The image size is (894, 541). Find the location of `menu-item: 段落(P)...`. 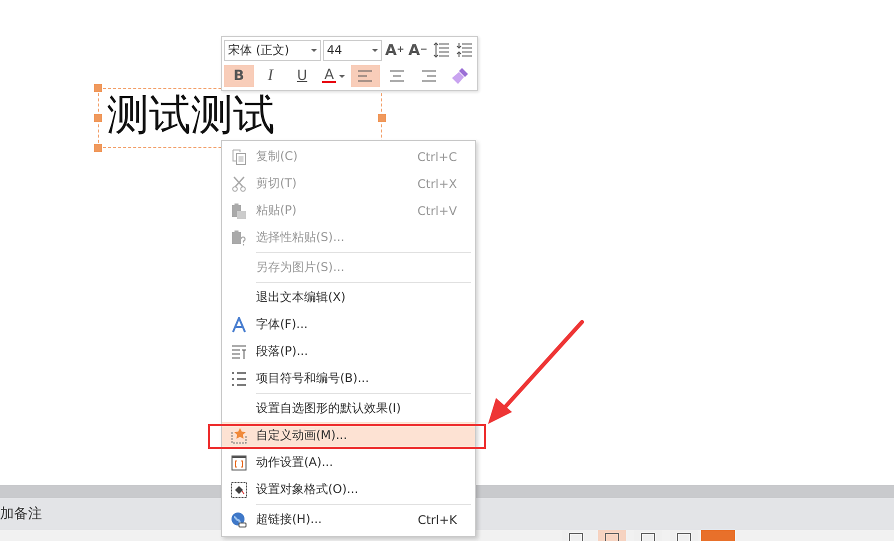

menu-item: 段落(P)... is located at coordinates (348, 351).